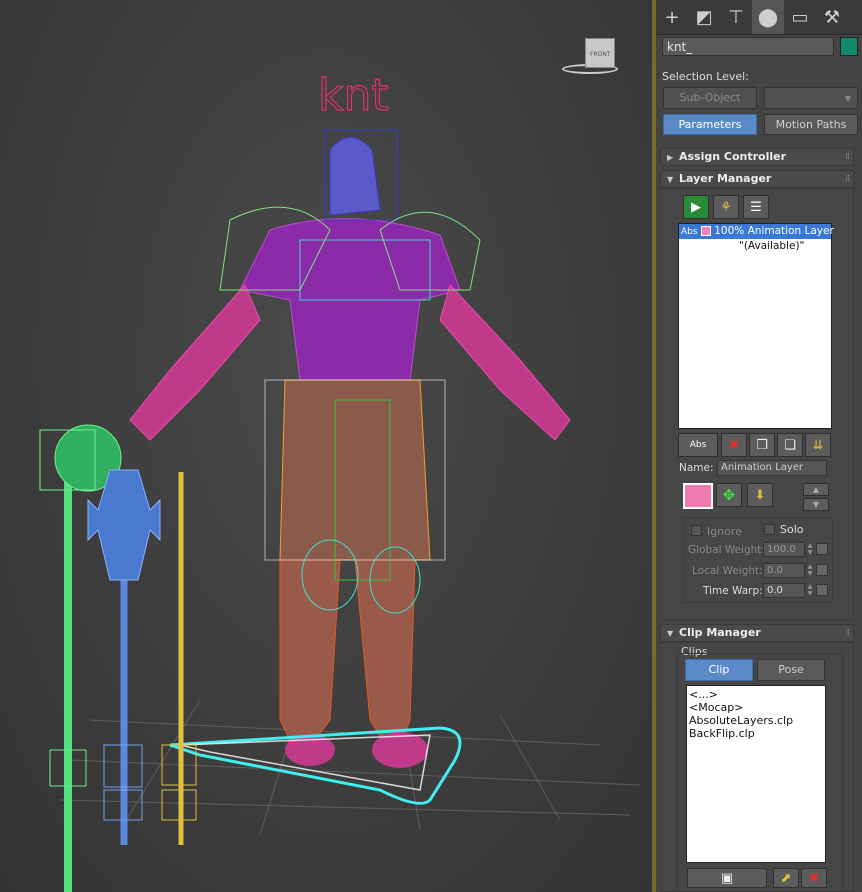  I want to click on local-weight-field: 0.0, so click(784, 570).